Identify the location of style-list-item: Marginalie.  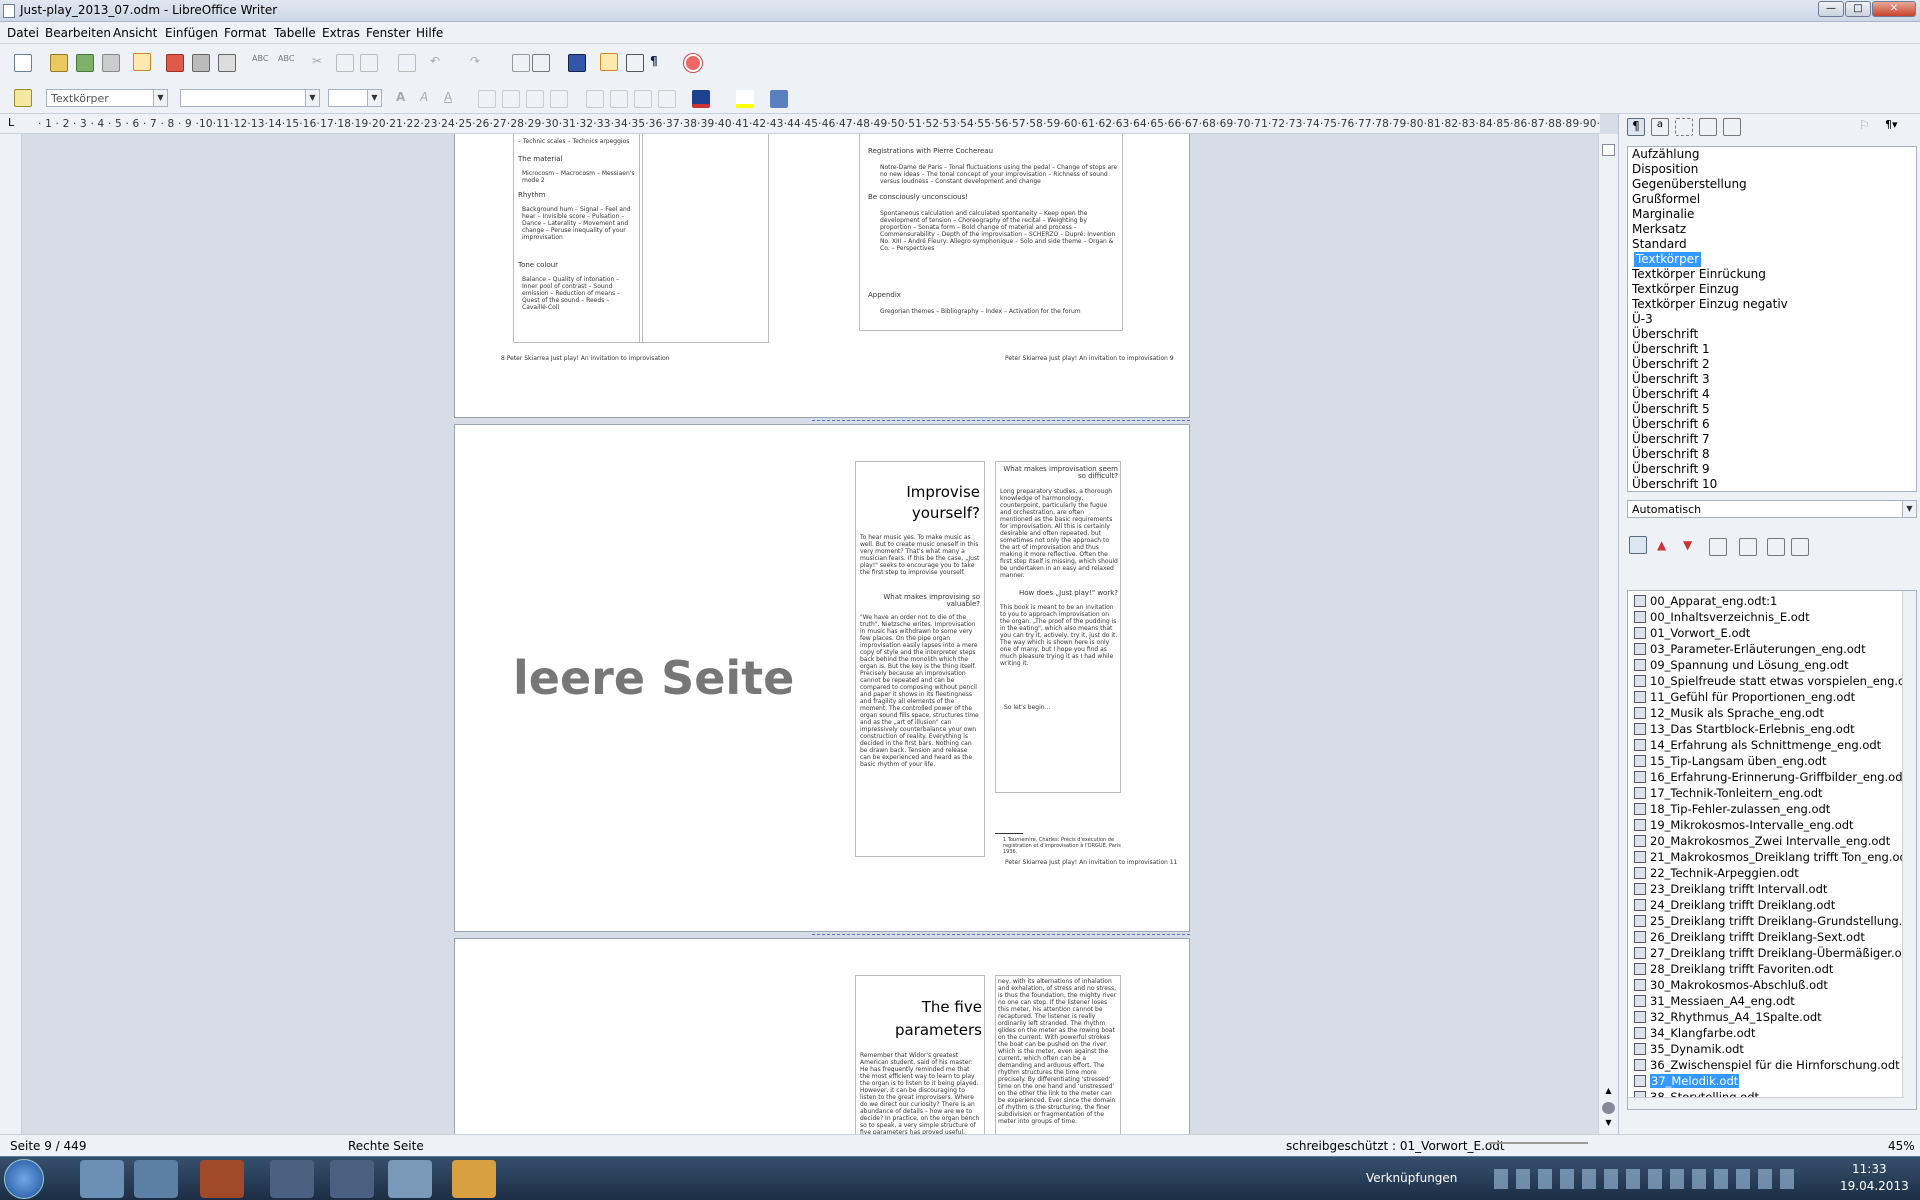
(1772, 214).